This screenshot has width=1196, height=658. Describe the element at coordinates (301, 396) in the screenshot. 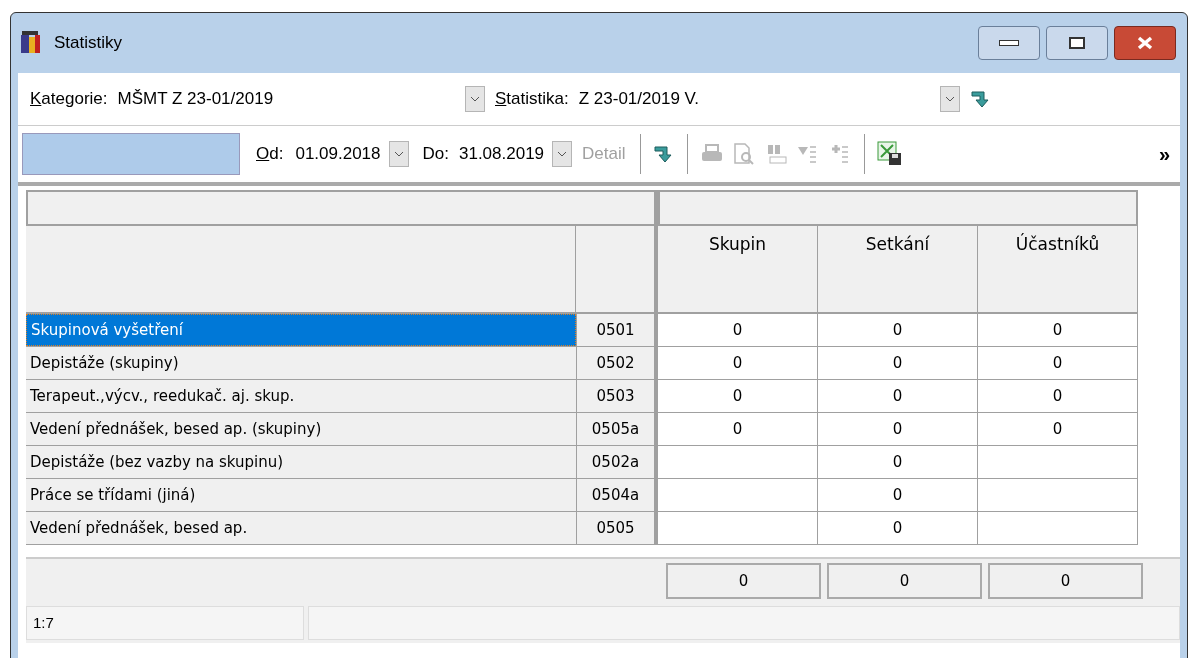

I see `row-name: Terapeut.,výcv., reedukač. aj. skup.` at that location.